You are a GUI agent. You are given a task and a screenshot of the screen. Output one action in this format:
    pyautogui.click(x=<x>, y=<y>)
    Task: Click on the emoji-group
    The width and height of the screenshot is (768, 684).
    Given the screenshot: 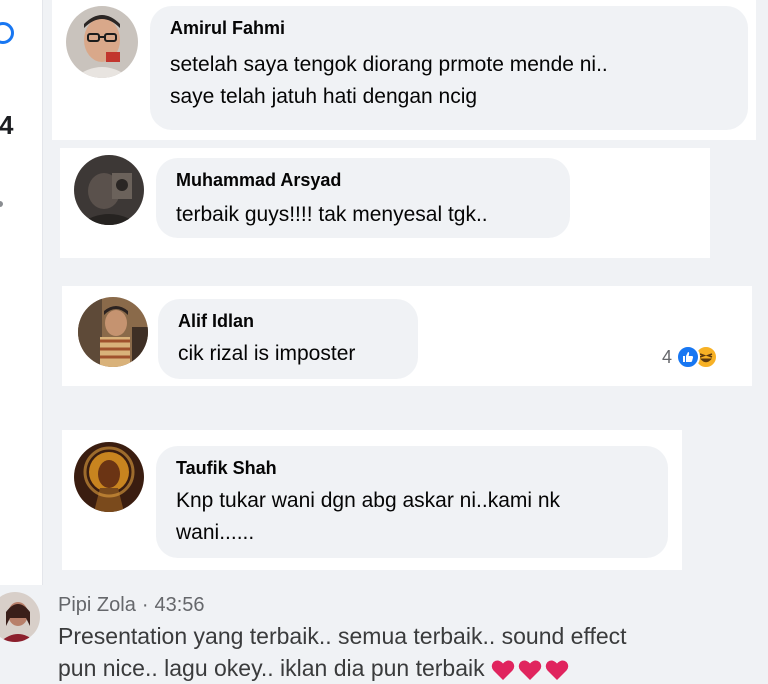 What is the action you would take?
    pyautogui.click(x=530, y=670)
    